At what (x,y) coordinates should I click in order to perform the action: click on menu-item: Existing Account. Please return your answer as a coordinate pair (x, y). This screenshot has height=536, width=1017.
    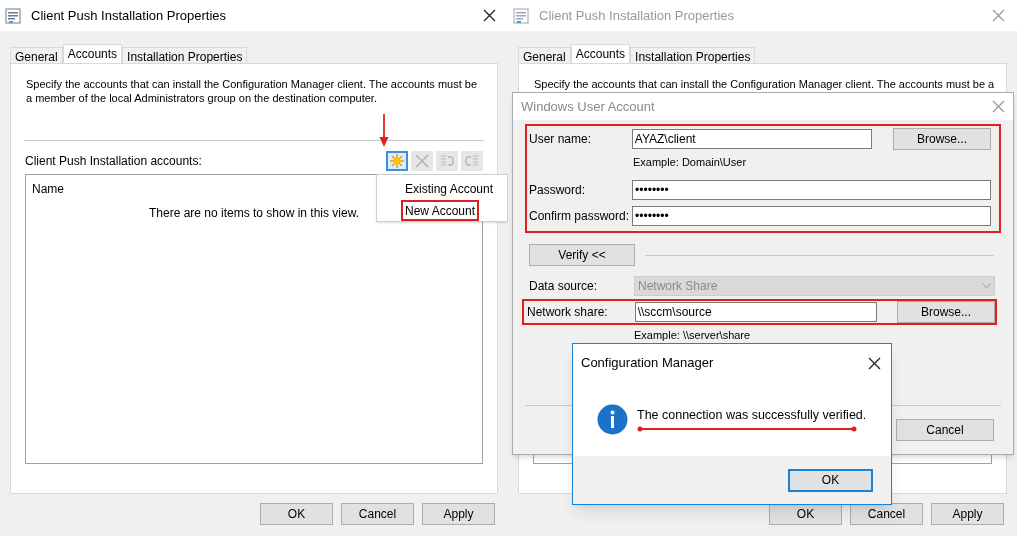
    Looking at the image, I should click on (449, 188).